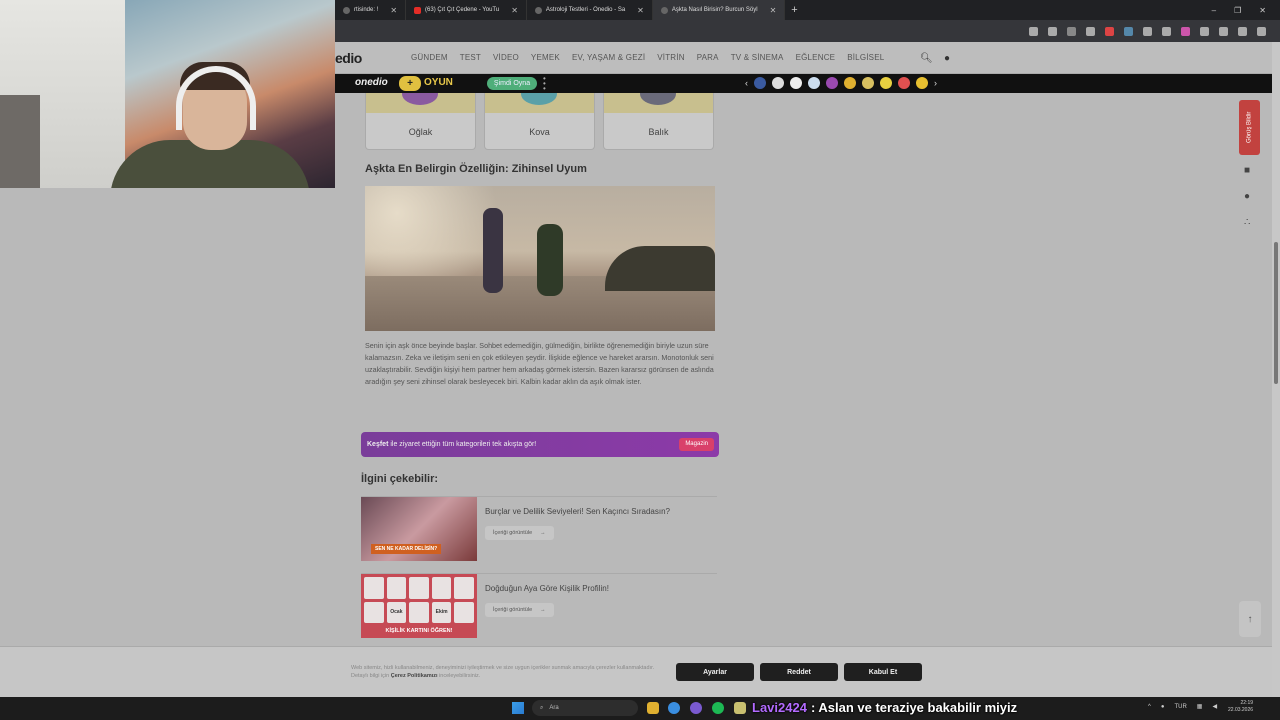 Image resolution: width=1280 pixels, height=720 pixels. What do you see at coordinates (1204, 31) in the screenshot?
I see `puzzle-icon` at bounding box center [1204, 31].